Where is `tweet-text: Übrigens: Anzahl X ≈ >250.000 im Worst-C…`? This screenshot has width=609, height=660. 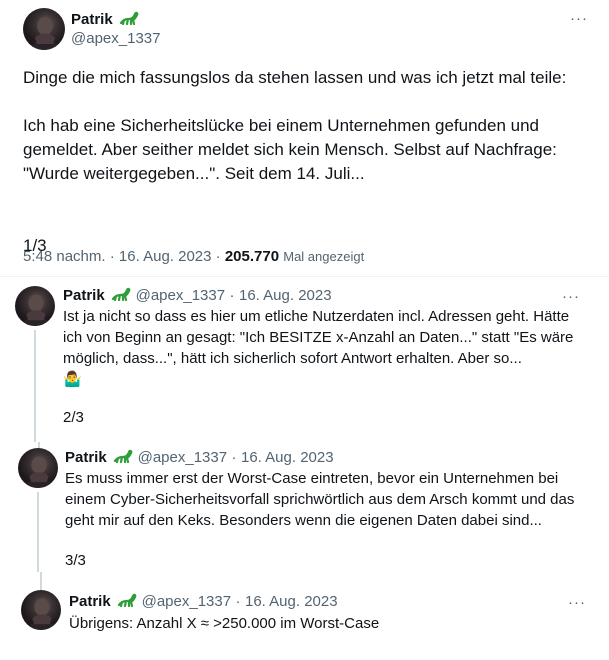 tweet-text: Übrigens: Anzahl X ≈ >250.000 im Worst-C… is located at coordinates (224, 623).